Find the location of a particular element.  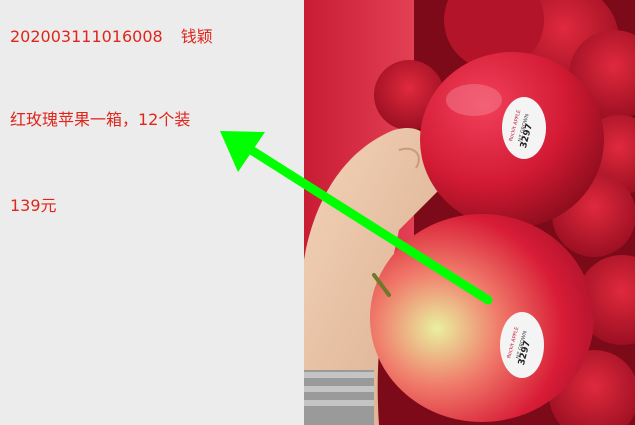

order-number: 202003111016008 is located at coordinates (86, 36).